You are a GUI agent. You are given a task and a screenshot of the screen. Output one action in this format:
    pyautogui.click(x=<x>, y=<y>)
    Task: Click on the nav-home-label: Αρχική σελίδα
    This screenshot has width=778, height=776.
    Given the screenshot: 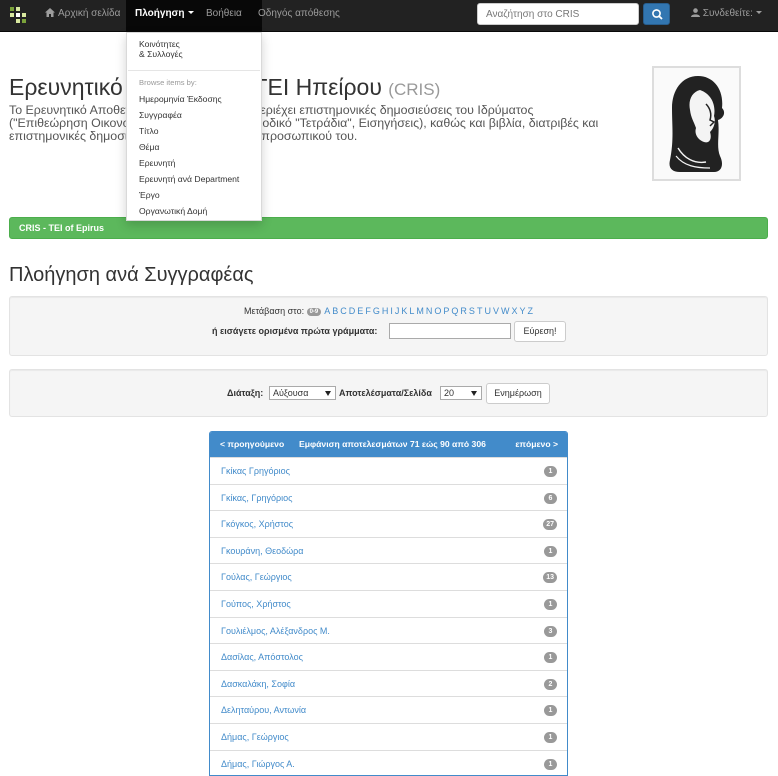 What is the action you would take?
    pyautogui.click(x=89, y=13)
    